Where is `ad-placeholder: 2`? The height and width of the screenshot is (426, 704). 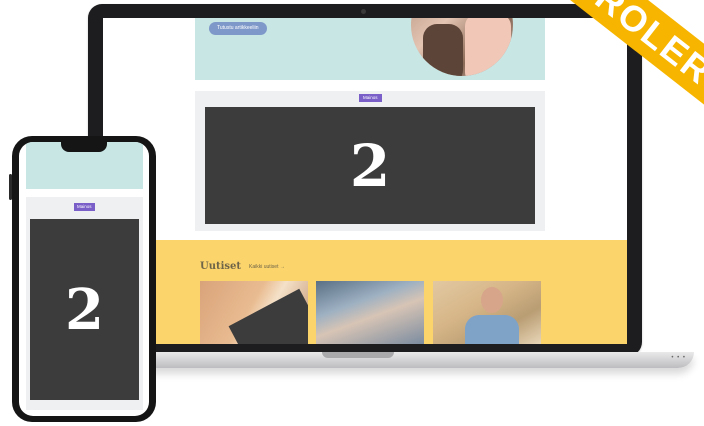
ad-placeholder: 2 is located at coordinates (370, 165).